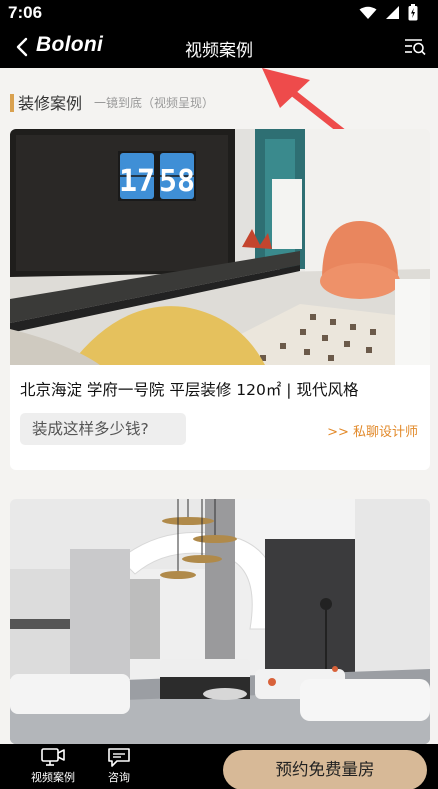 This screenshot has height=789, width=438. What do you see at coordinates (325, 769) in the screenshot?
I see `book-measurement-button: 预约免费量房` at bounding box center [325, 769].